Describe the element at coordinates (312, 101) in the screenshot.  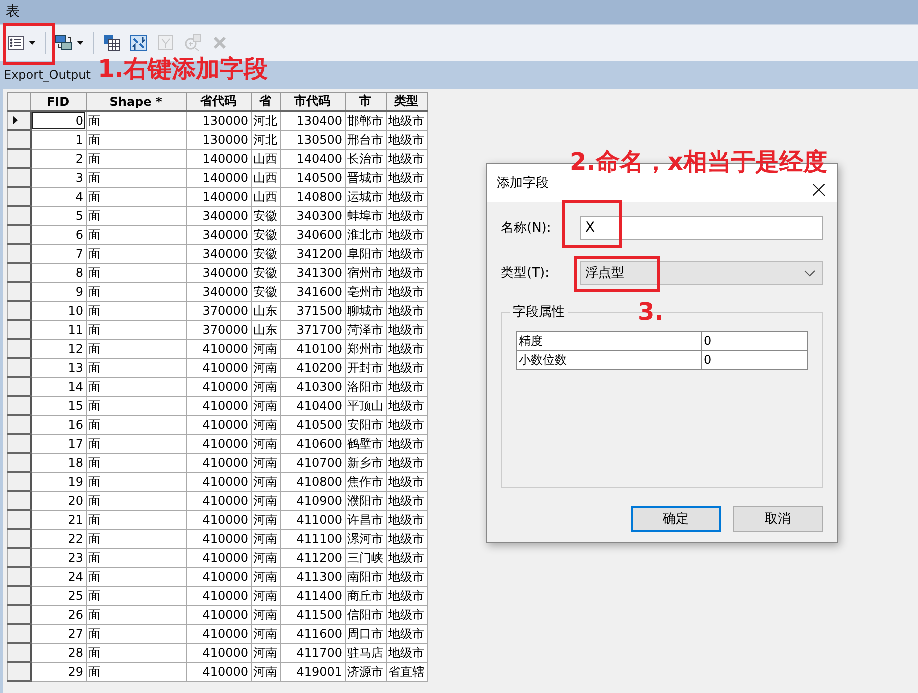
I see `column-header: 市代码` at that location.